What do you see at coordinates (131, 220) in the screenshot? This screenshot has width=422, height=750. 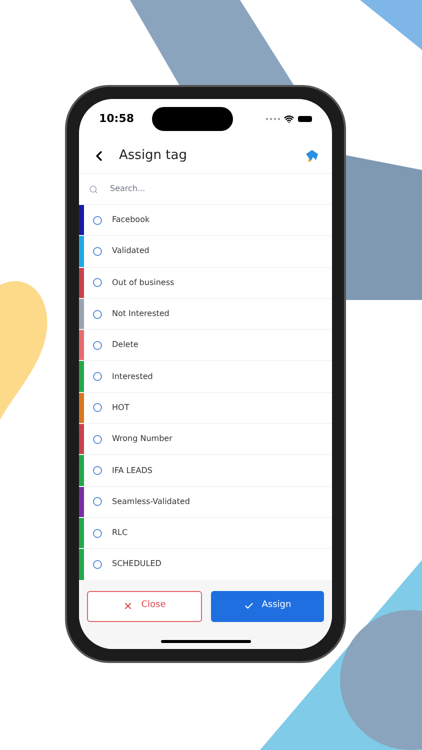 I see `tag-label: Facebook` at bounding box center [131, 220].